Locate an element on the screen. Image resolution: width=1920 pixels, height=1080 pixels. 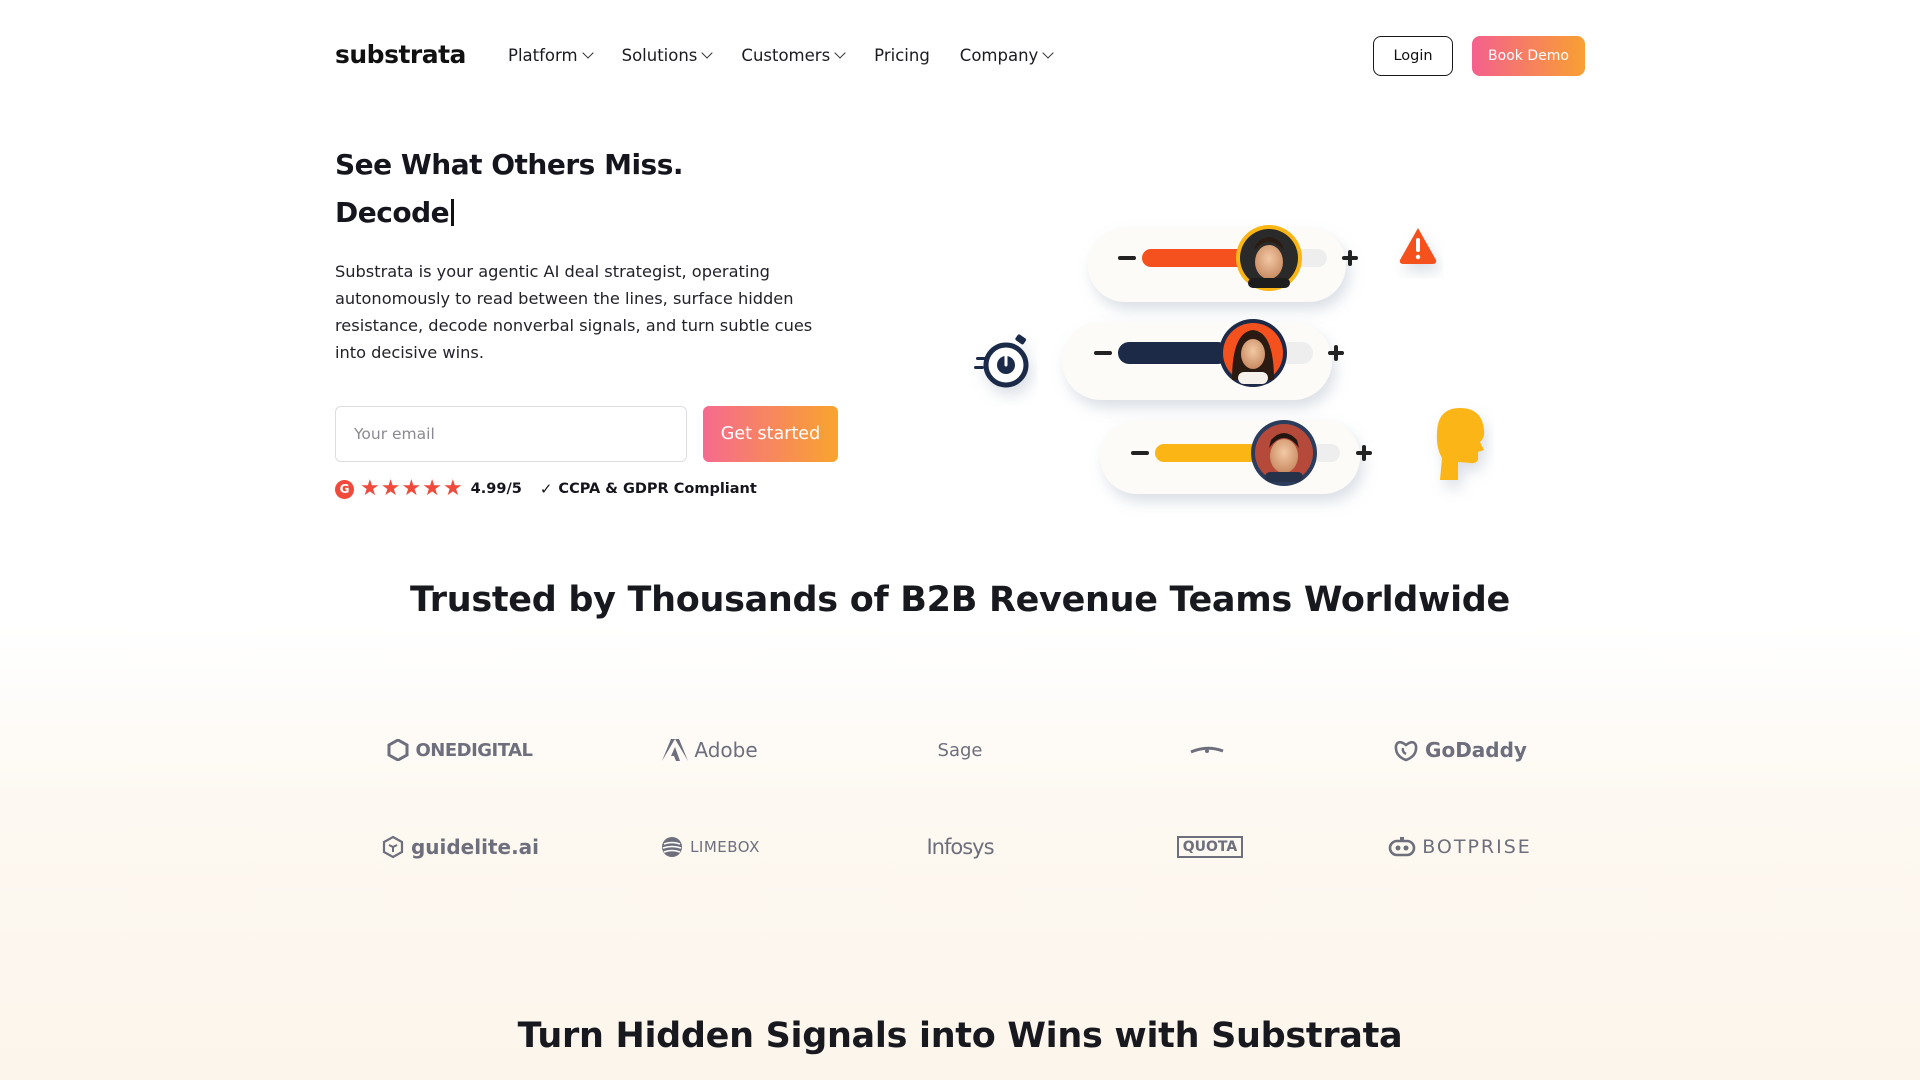
quota-logo: QUOTA is located at coordinates (1210, 847).